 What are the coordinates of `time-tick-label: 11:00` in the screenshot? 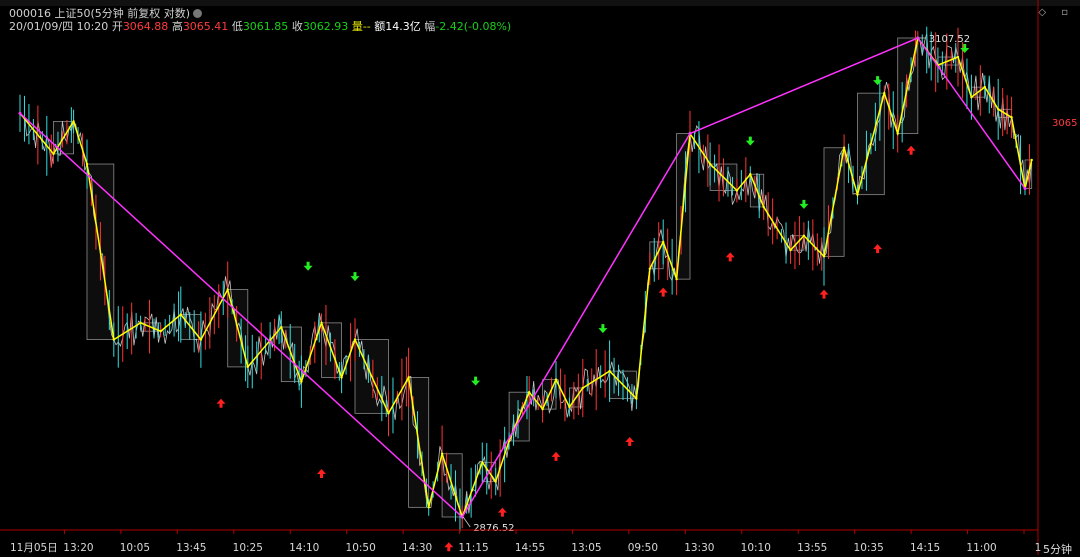 It's located at (981, 548).